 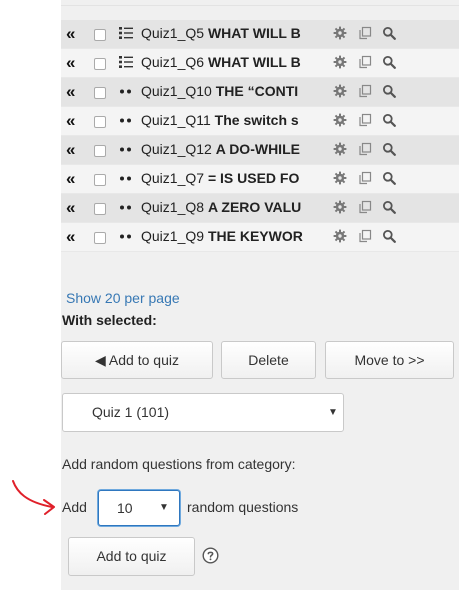 What do you see at coordinates (257, 91) in the screenshot?
I see `question-text-excerpt: THE “CONTI` at bounding box center [257, 91].